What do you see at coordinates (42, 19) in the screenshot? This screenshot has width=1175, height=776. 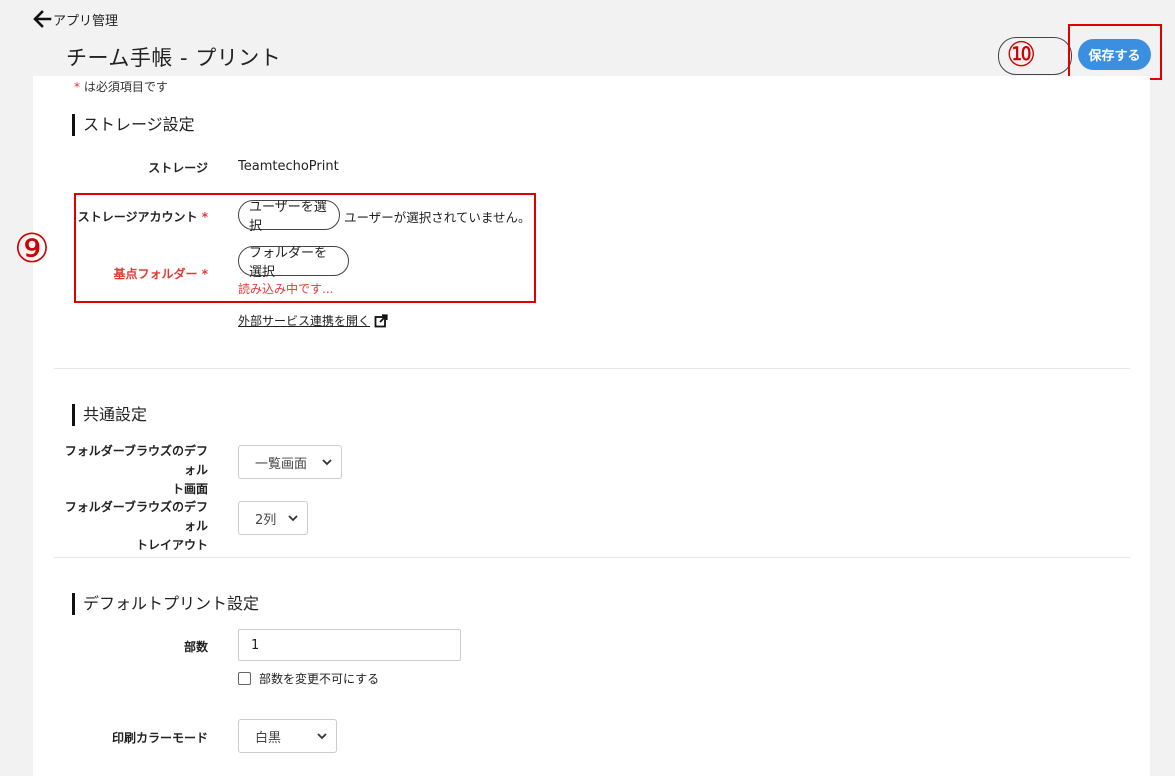 I see `arrow-left-icon` at bounding box center [42, 19].